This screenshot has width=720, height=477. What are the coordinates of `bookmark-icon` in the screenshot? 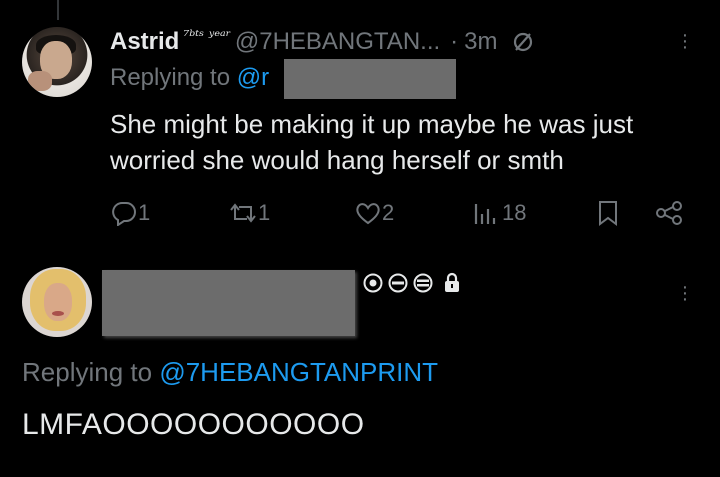 It's located at (608, 213).